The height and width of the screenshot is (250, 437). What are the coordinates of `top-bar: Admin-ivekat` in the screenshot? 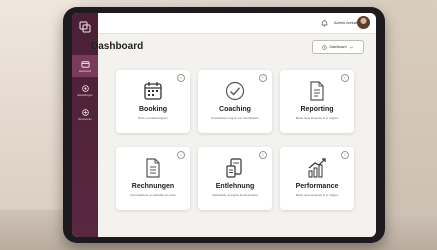 It's located at (237, 23).